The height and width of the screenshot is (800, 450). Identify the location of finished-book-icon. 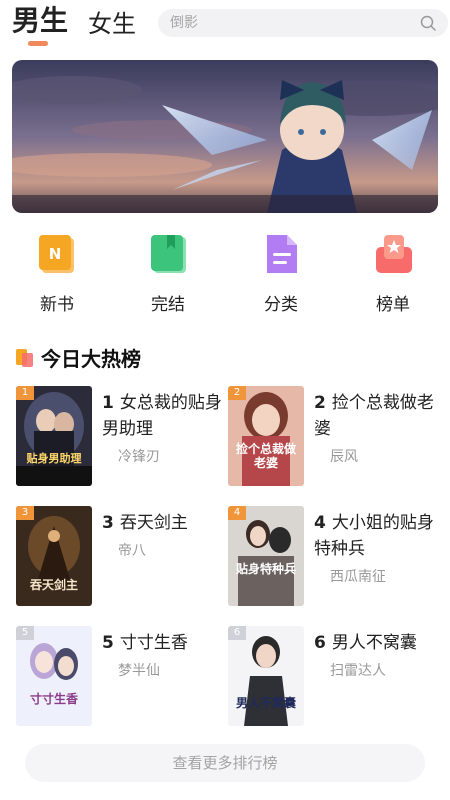
(168, 254).